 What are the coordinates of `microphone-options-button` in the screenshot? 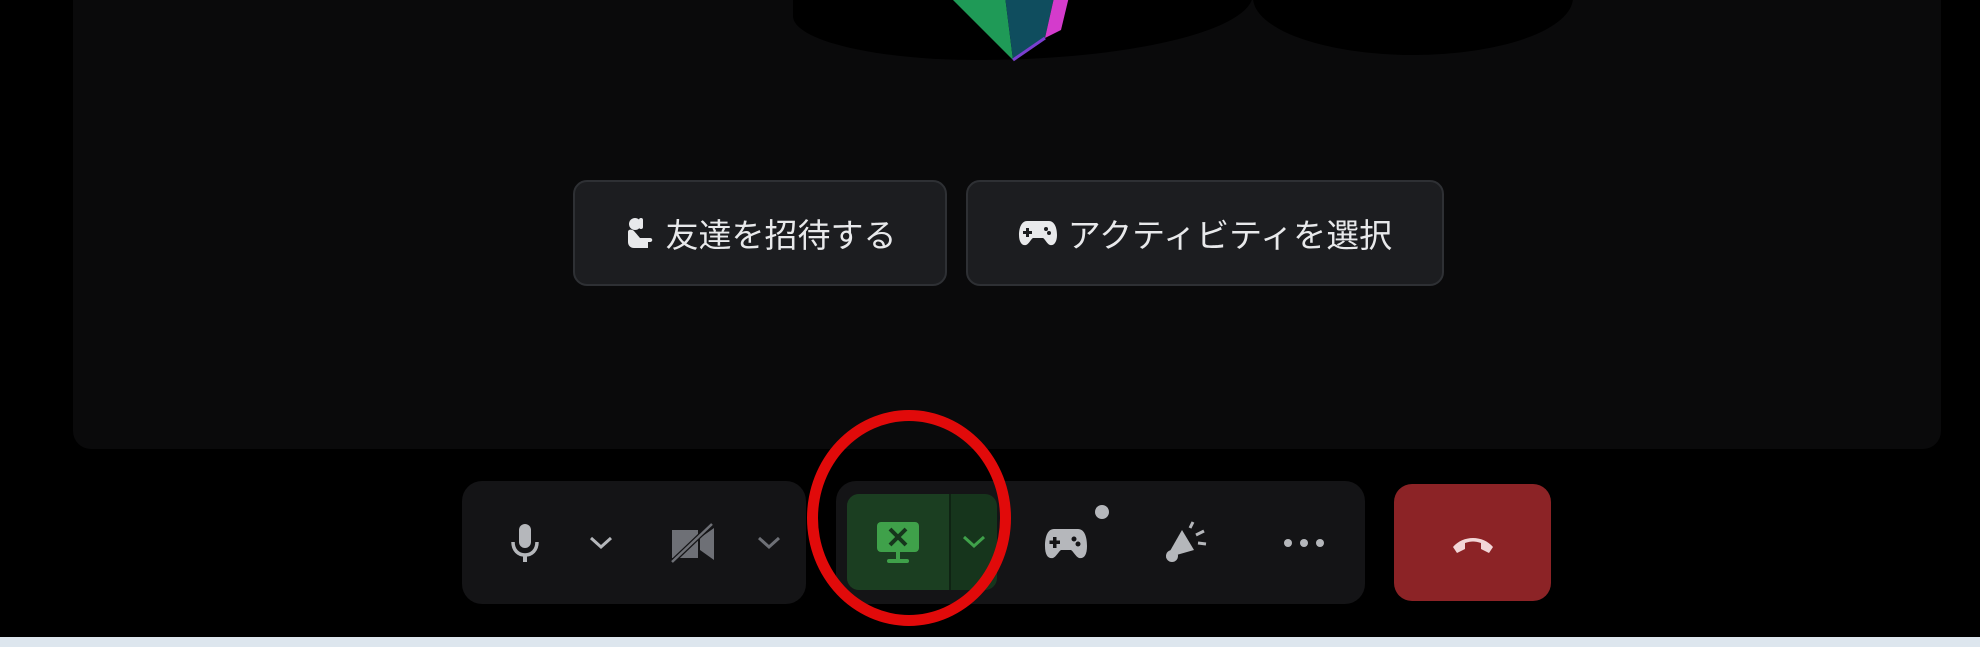 It's located at (601, 543).